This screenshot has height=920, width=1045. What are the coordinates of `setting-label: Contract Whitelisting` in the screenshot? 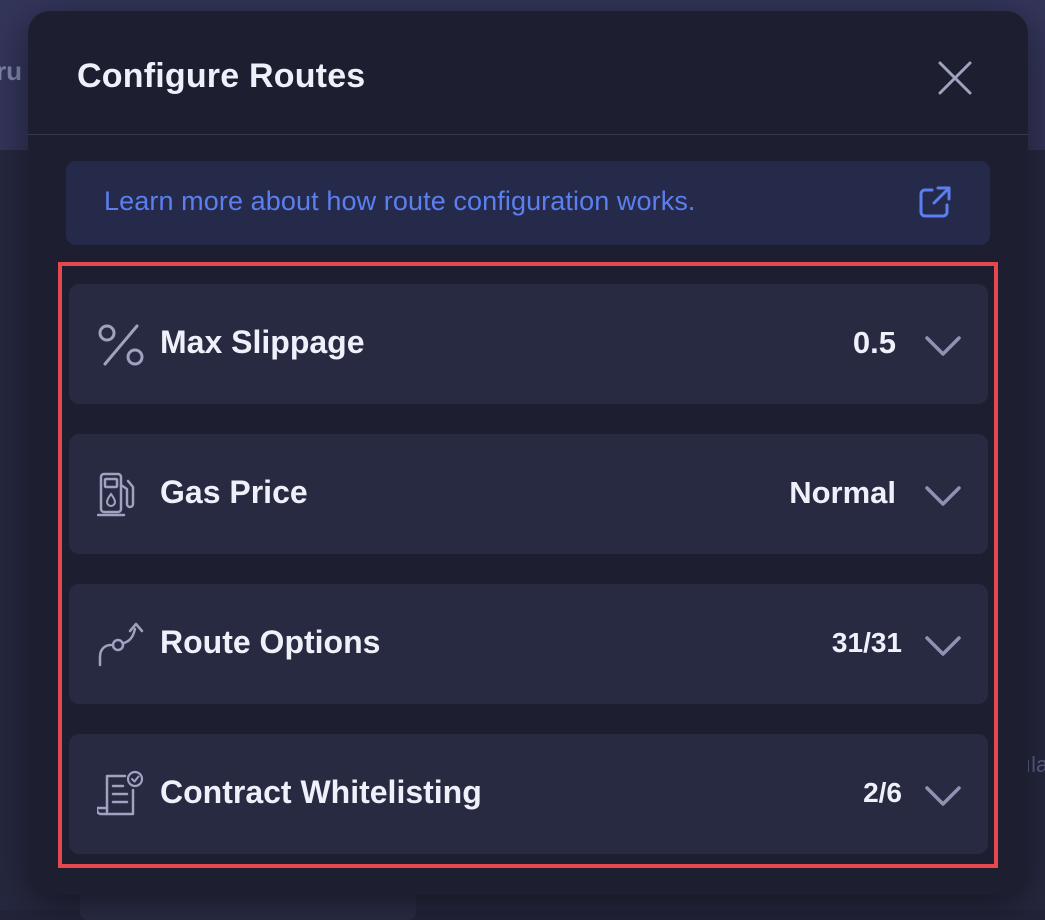 It's located at (321, 792).